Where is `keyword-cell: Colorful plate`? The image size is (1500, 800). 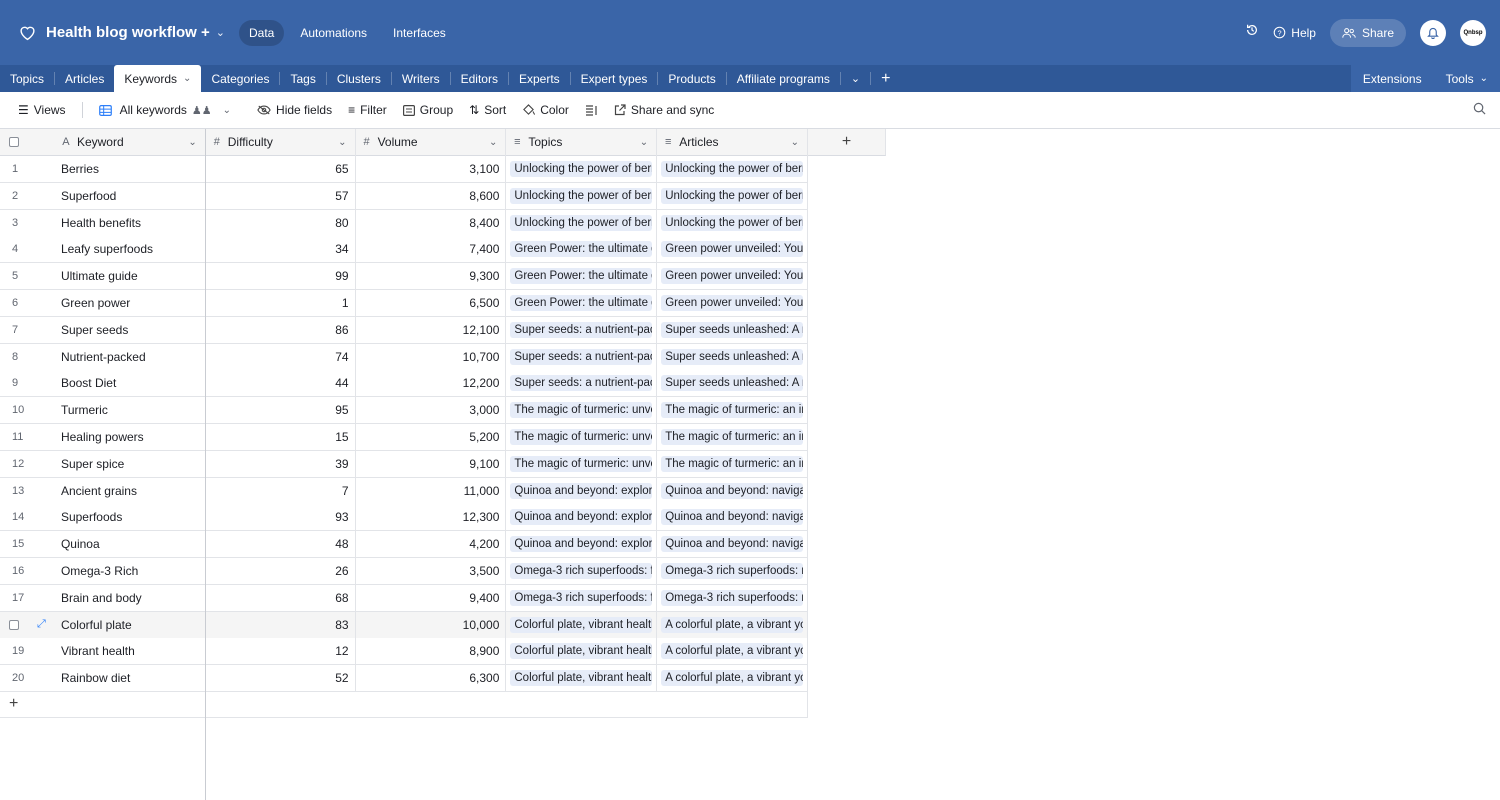
keyword-cell: Colorful plate is located at coordinates (130, 624).